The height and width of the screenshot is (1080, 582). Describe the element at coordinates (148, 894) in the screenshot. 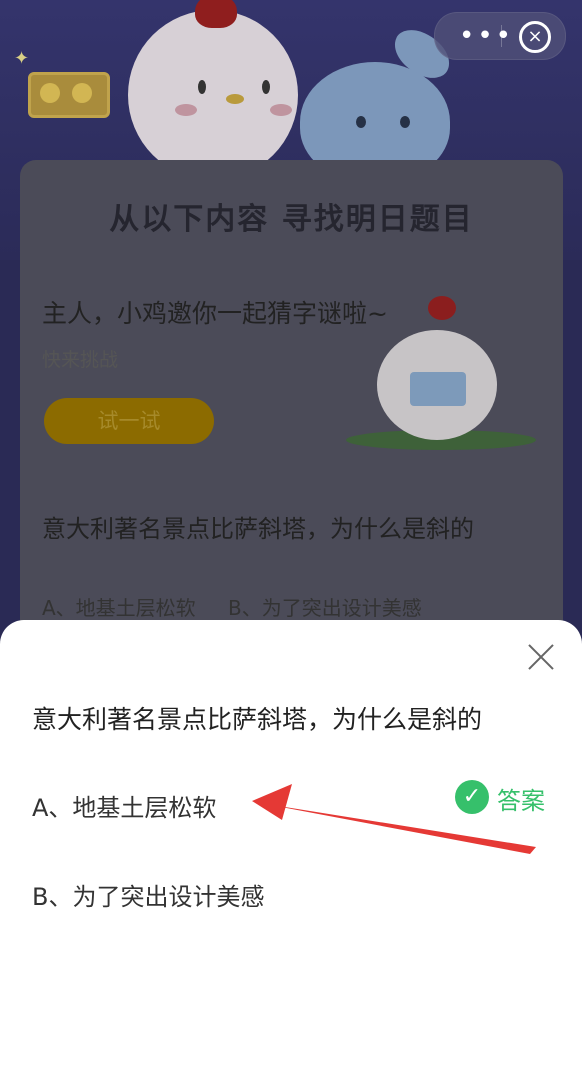

I see `option-b: B、为了突出设计美感` at that location.